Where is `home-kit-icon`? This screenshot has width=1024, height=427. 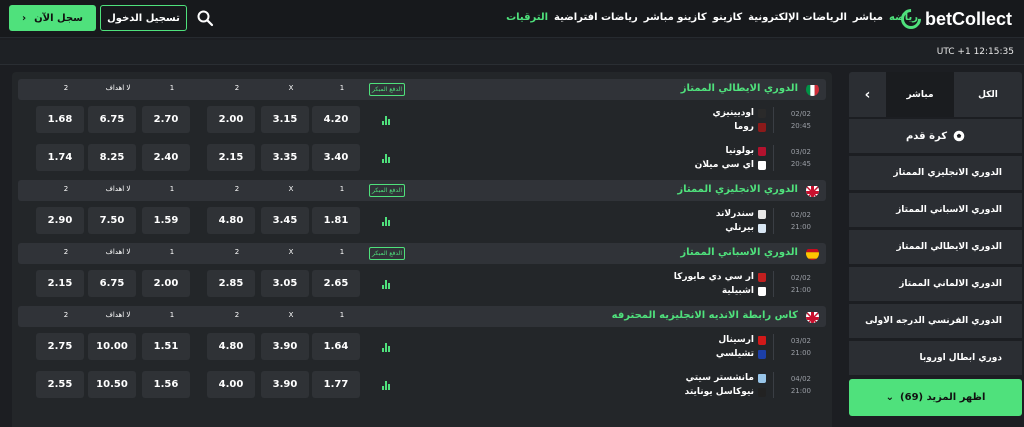 home-kit-icon is located at coordinates (762, 277).